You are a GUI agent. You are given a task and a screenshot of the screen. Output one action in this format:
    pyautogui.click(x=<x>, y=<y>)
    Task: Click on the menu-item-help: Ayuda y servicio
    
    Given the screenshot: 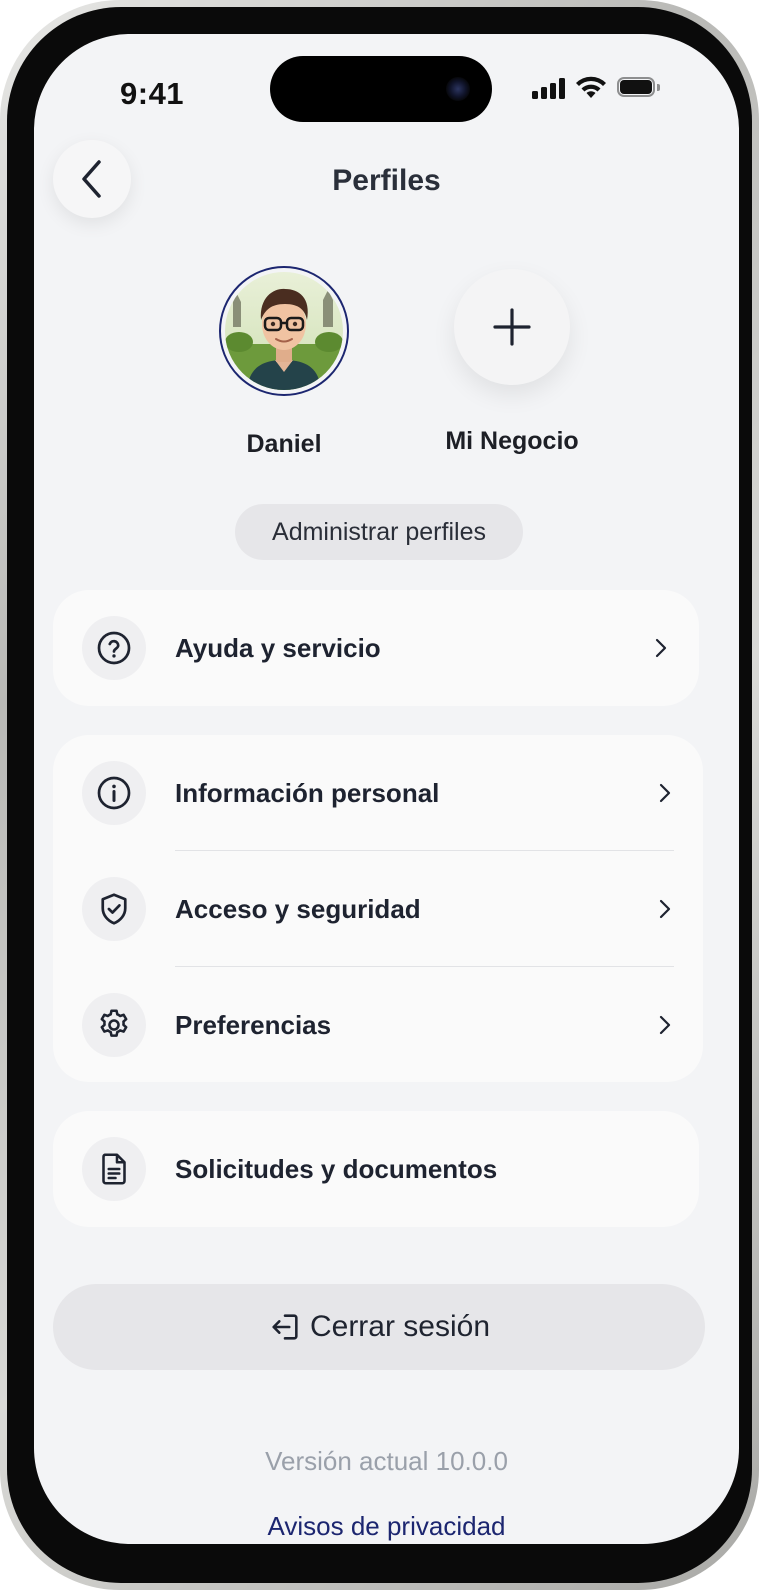 What is the action you would take?
    pyautogui.click(x=376, y=648)
    